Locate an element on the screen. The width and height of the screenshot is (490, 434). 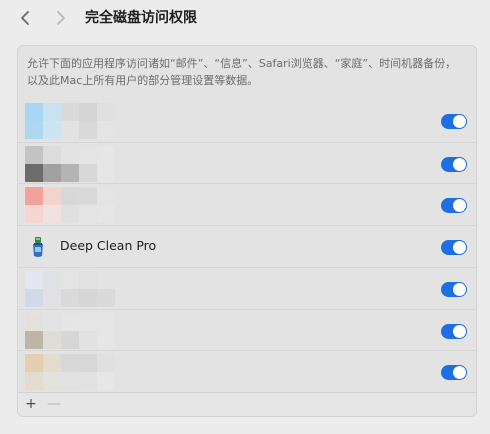
forward-button is located at coordinates (61, 18).